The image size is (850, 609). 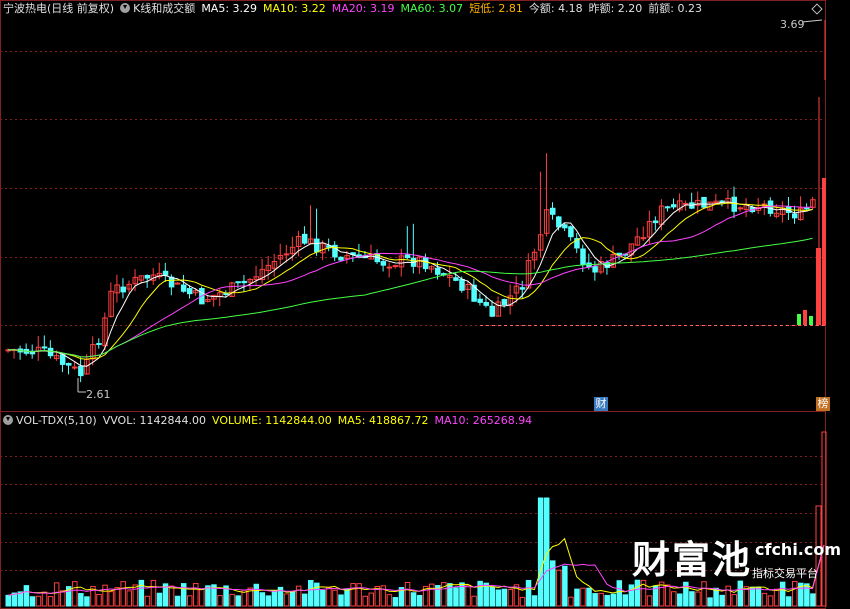 I want to click on watermark-tagline: 指标交易平台, so click(x=785, y=573).